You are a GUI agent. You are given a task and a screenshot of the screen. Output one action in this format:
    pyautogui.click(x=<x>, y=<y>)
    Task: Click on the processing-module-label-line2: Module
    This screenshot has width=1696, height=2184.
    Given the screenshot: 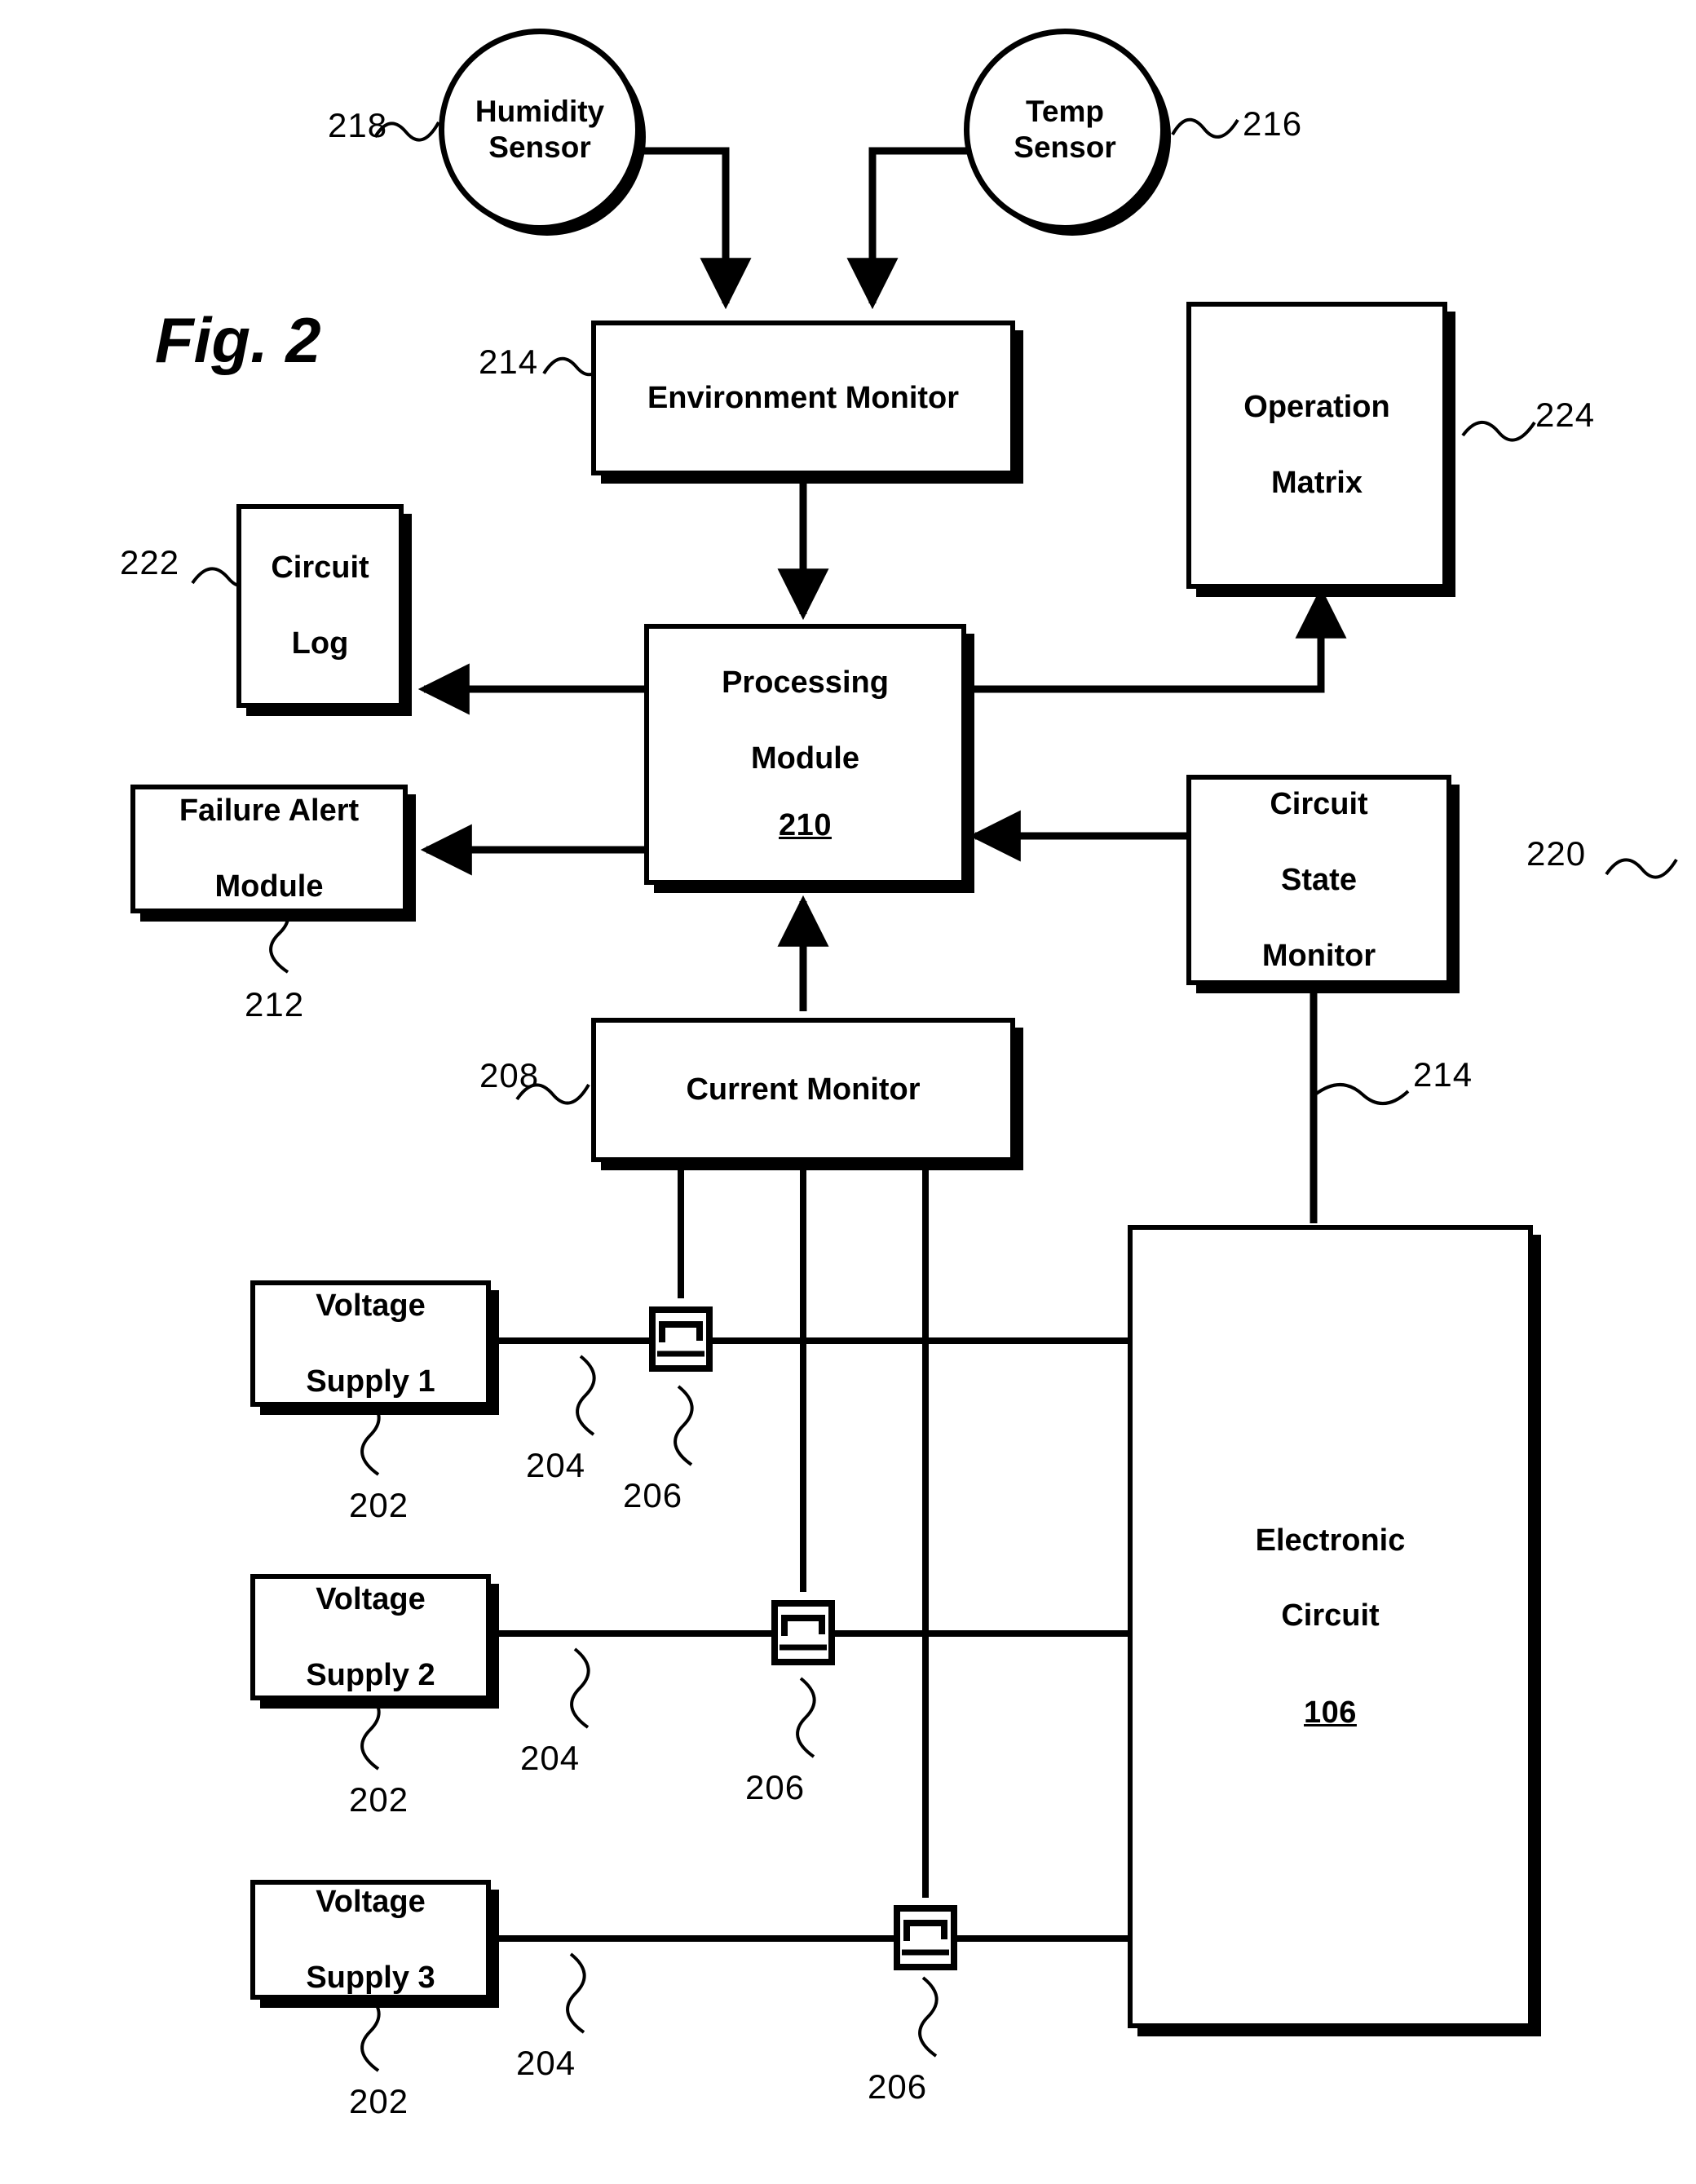 What is the action you would take?
    pyautogui.click(x=805, y=758)
    